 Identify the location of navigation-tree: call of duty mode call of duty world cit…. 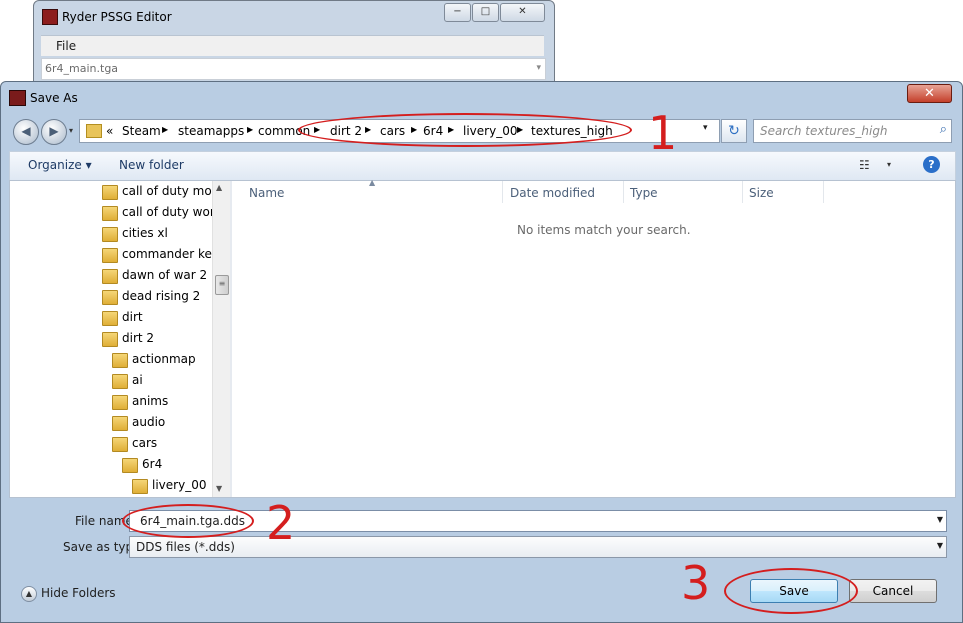
(120, 339).